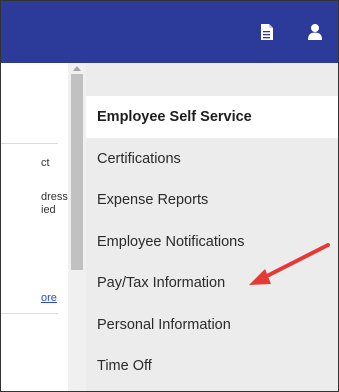 The height and width of the screenshot is (392, 339). I want to click on menu-item-pay-tax-information: Pay/Tax Information, so click(212, 283).